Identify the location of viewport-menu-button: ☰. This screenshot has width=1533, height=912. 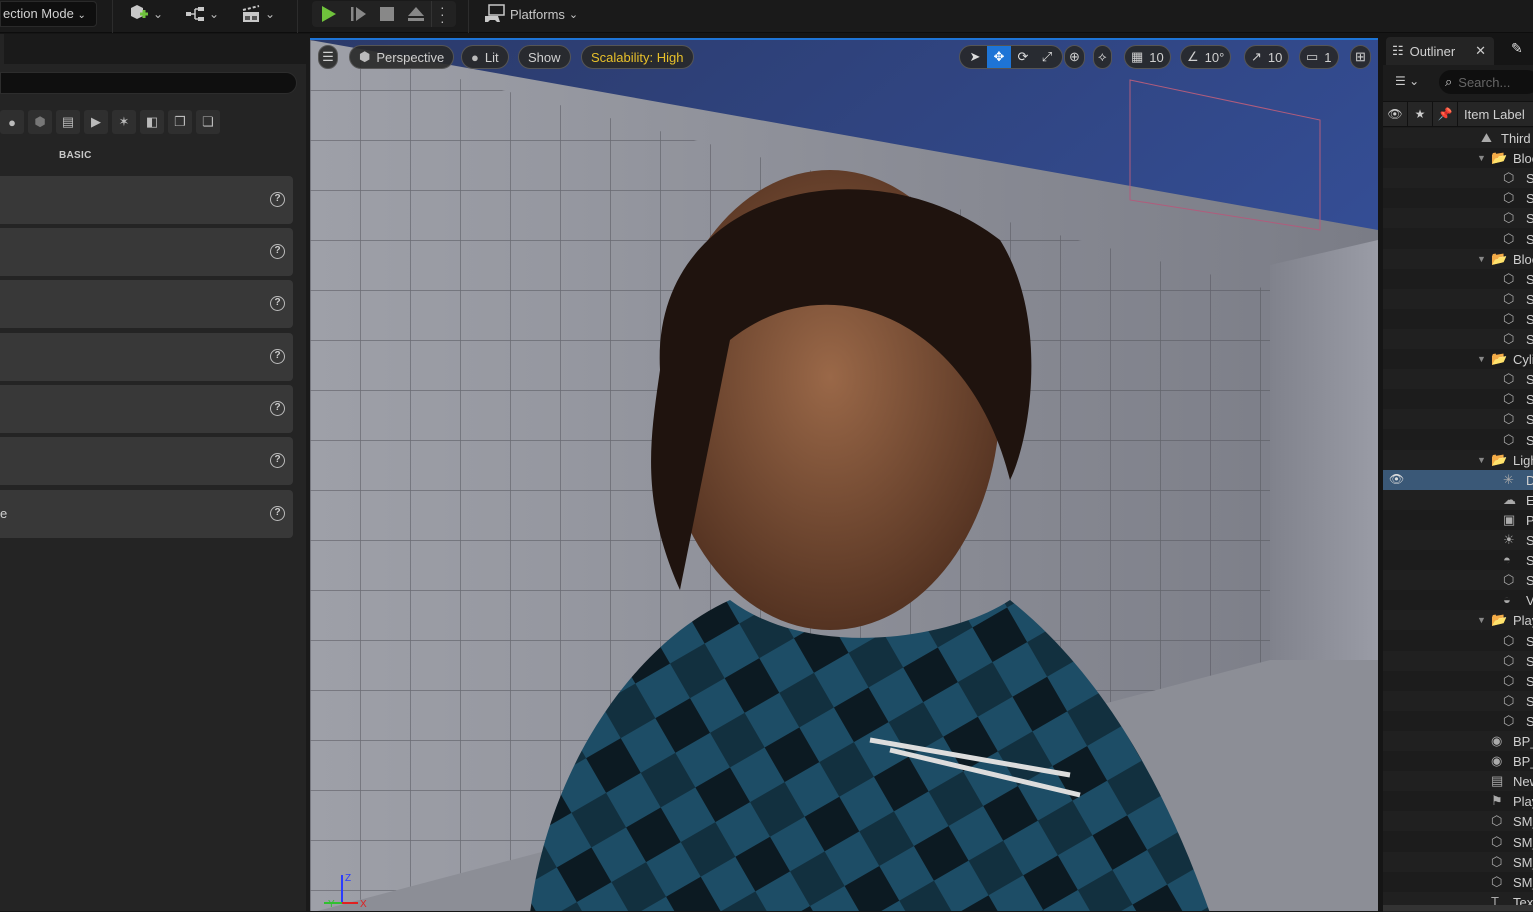
(328, 57).